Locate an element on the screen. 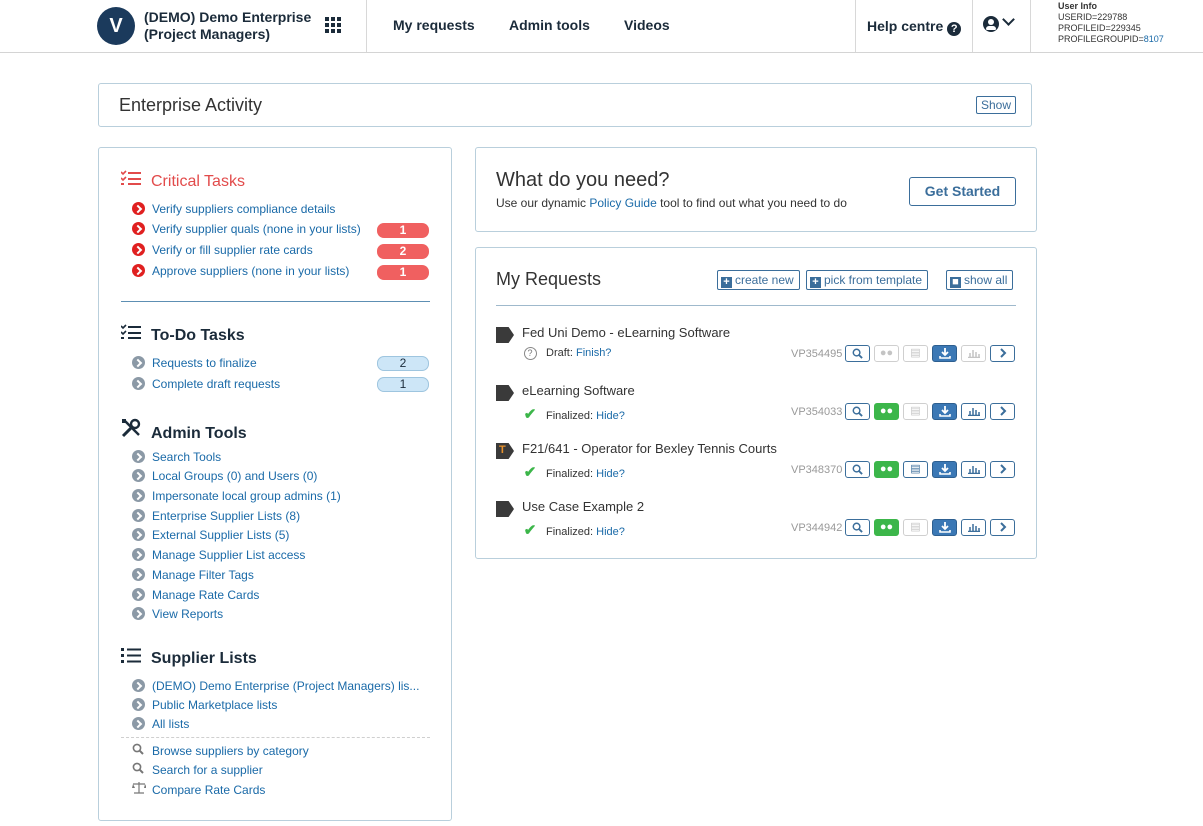 Image resolution: width=1203 pixels, height=826 pixels. critical-task-item: Approve suppliers (none in your lists) is located at coordinates (240, 271).